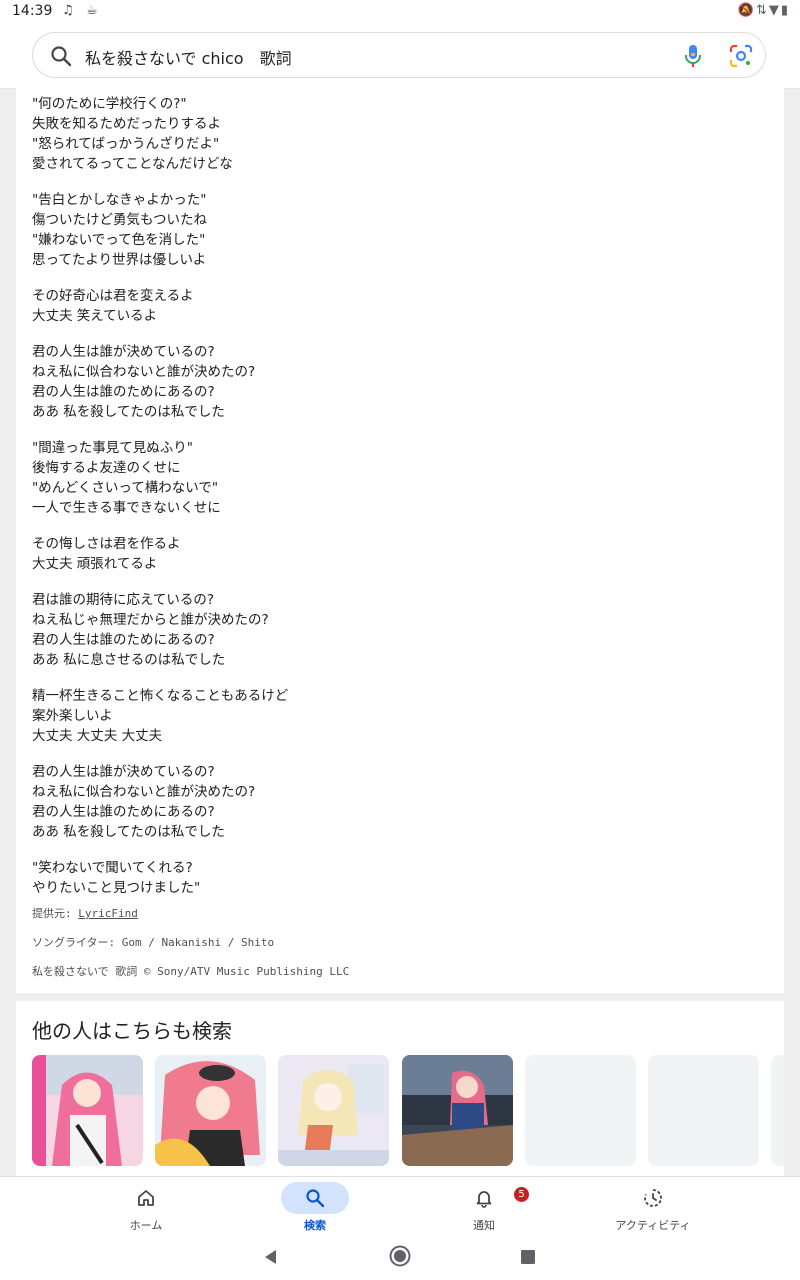  I want to click on nav-search-label: 検索, so click(315, 1225).